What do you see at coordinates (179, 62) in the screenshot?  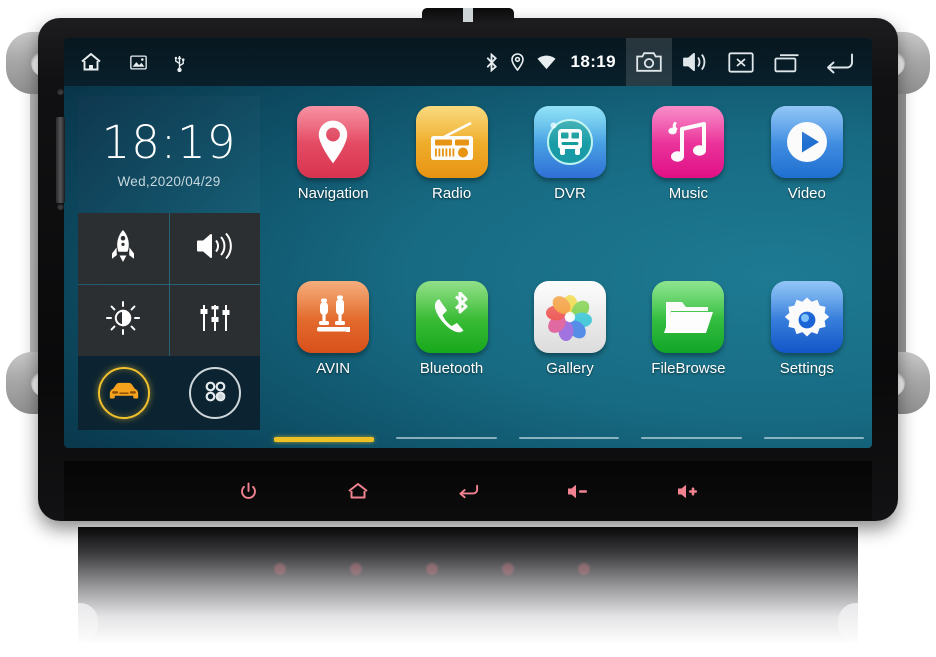 I see `usb-icon` at bounding box center [179, 62].